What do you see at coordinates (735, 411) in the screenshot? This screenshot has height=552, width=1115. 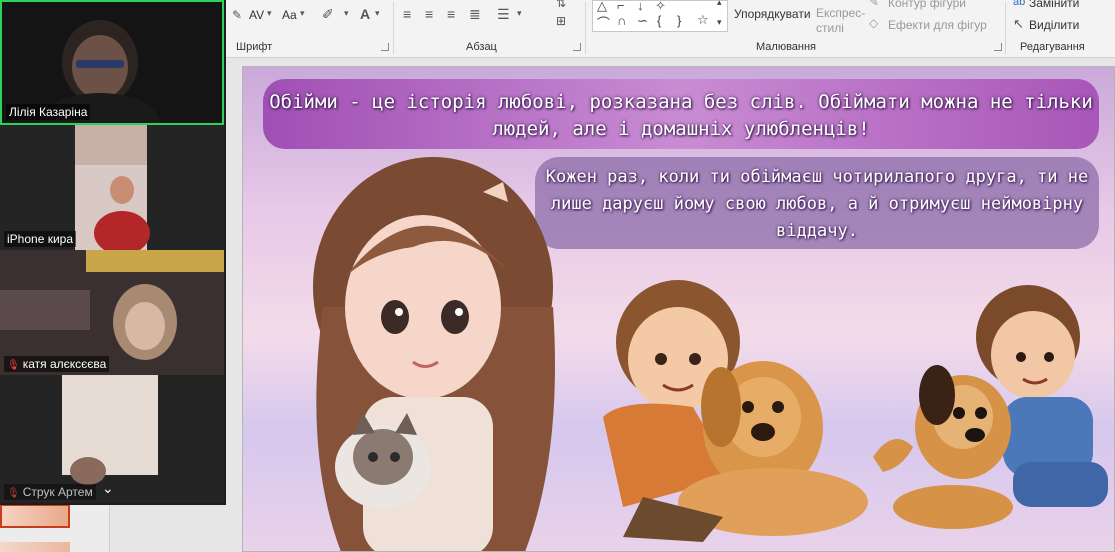 I see `boy-hugging-dog-illustration` at bounding box center [735, 411].